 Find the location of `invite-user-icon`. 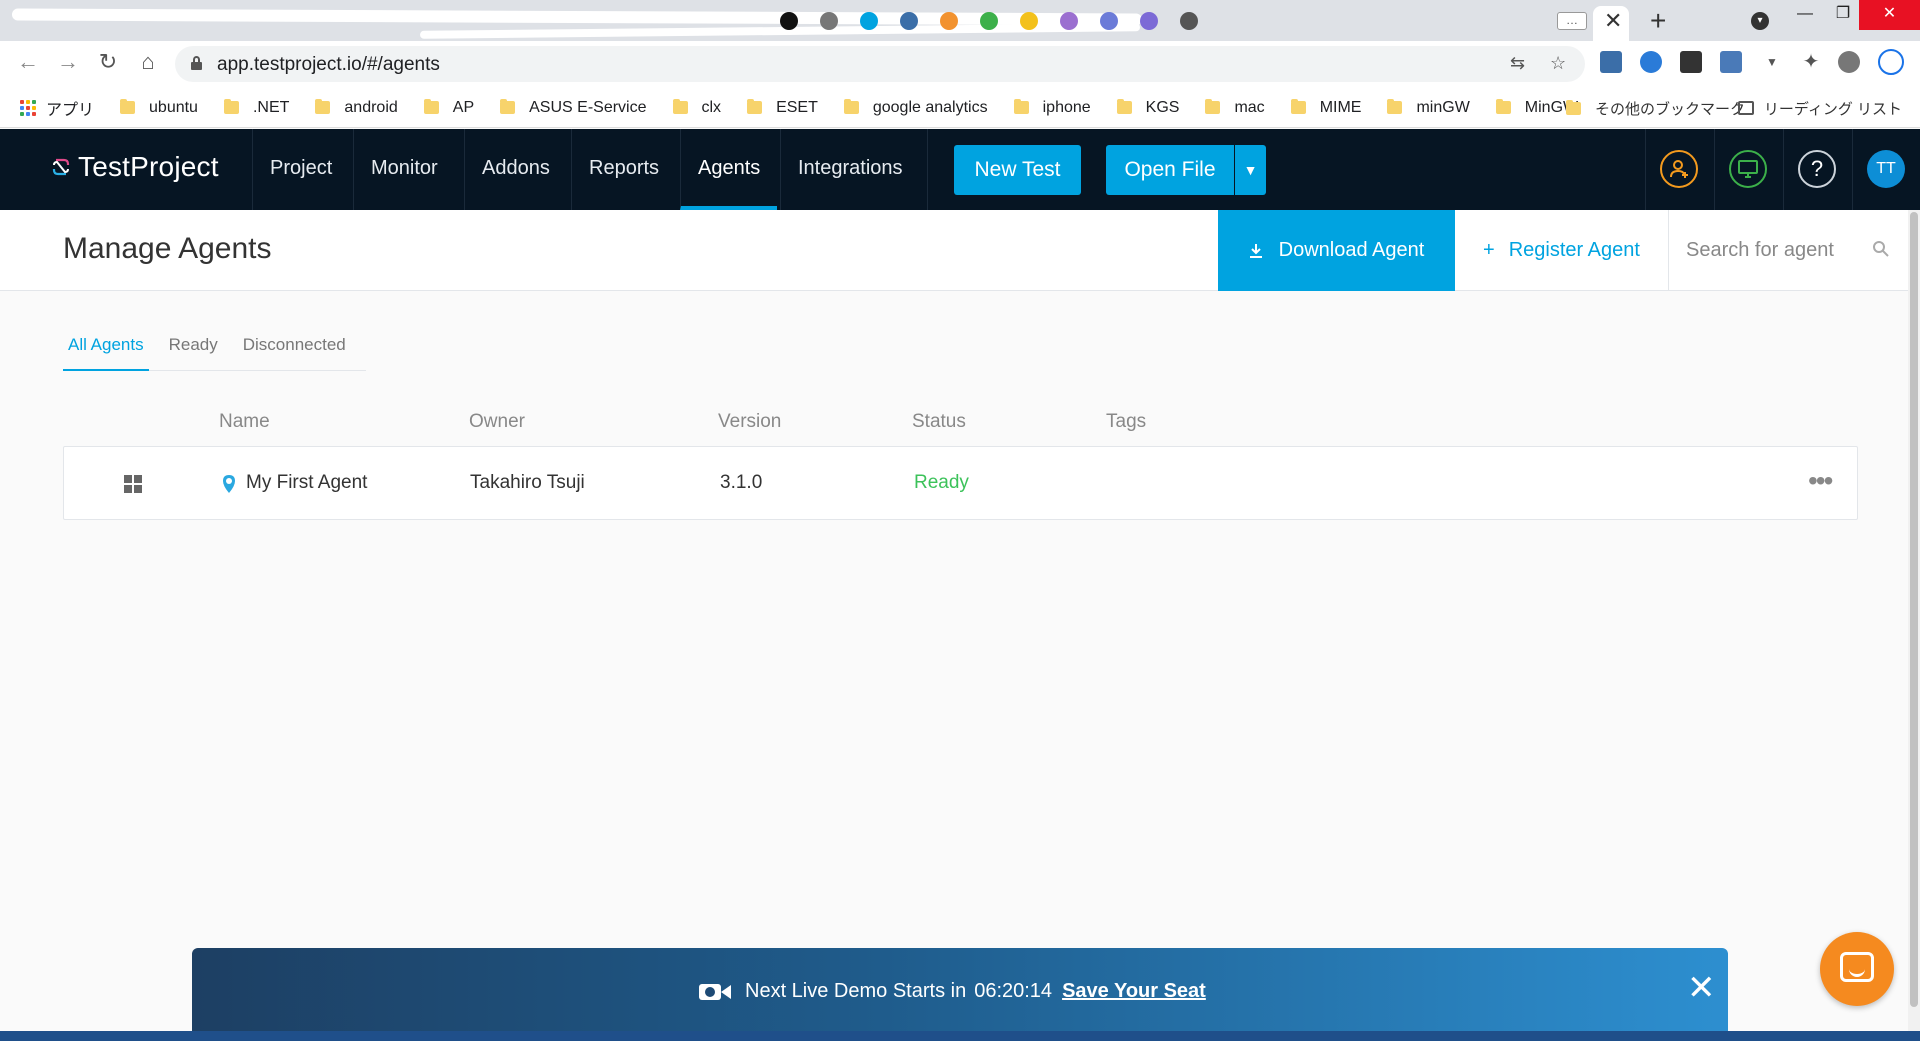

invite-user-icon is located at coordinates (1679, 169).